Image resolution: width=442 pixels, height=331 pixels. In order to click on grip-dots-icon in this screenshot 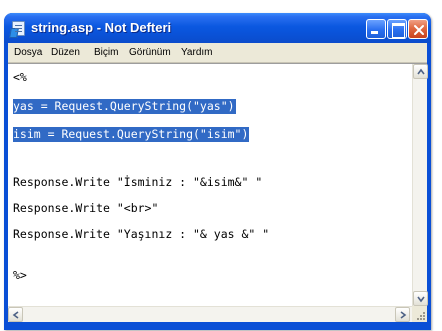, I will do `click(421, 316)`.